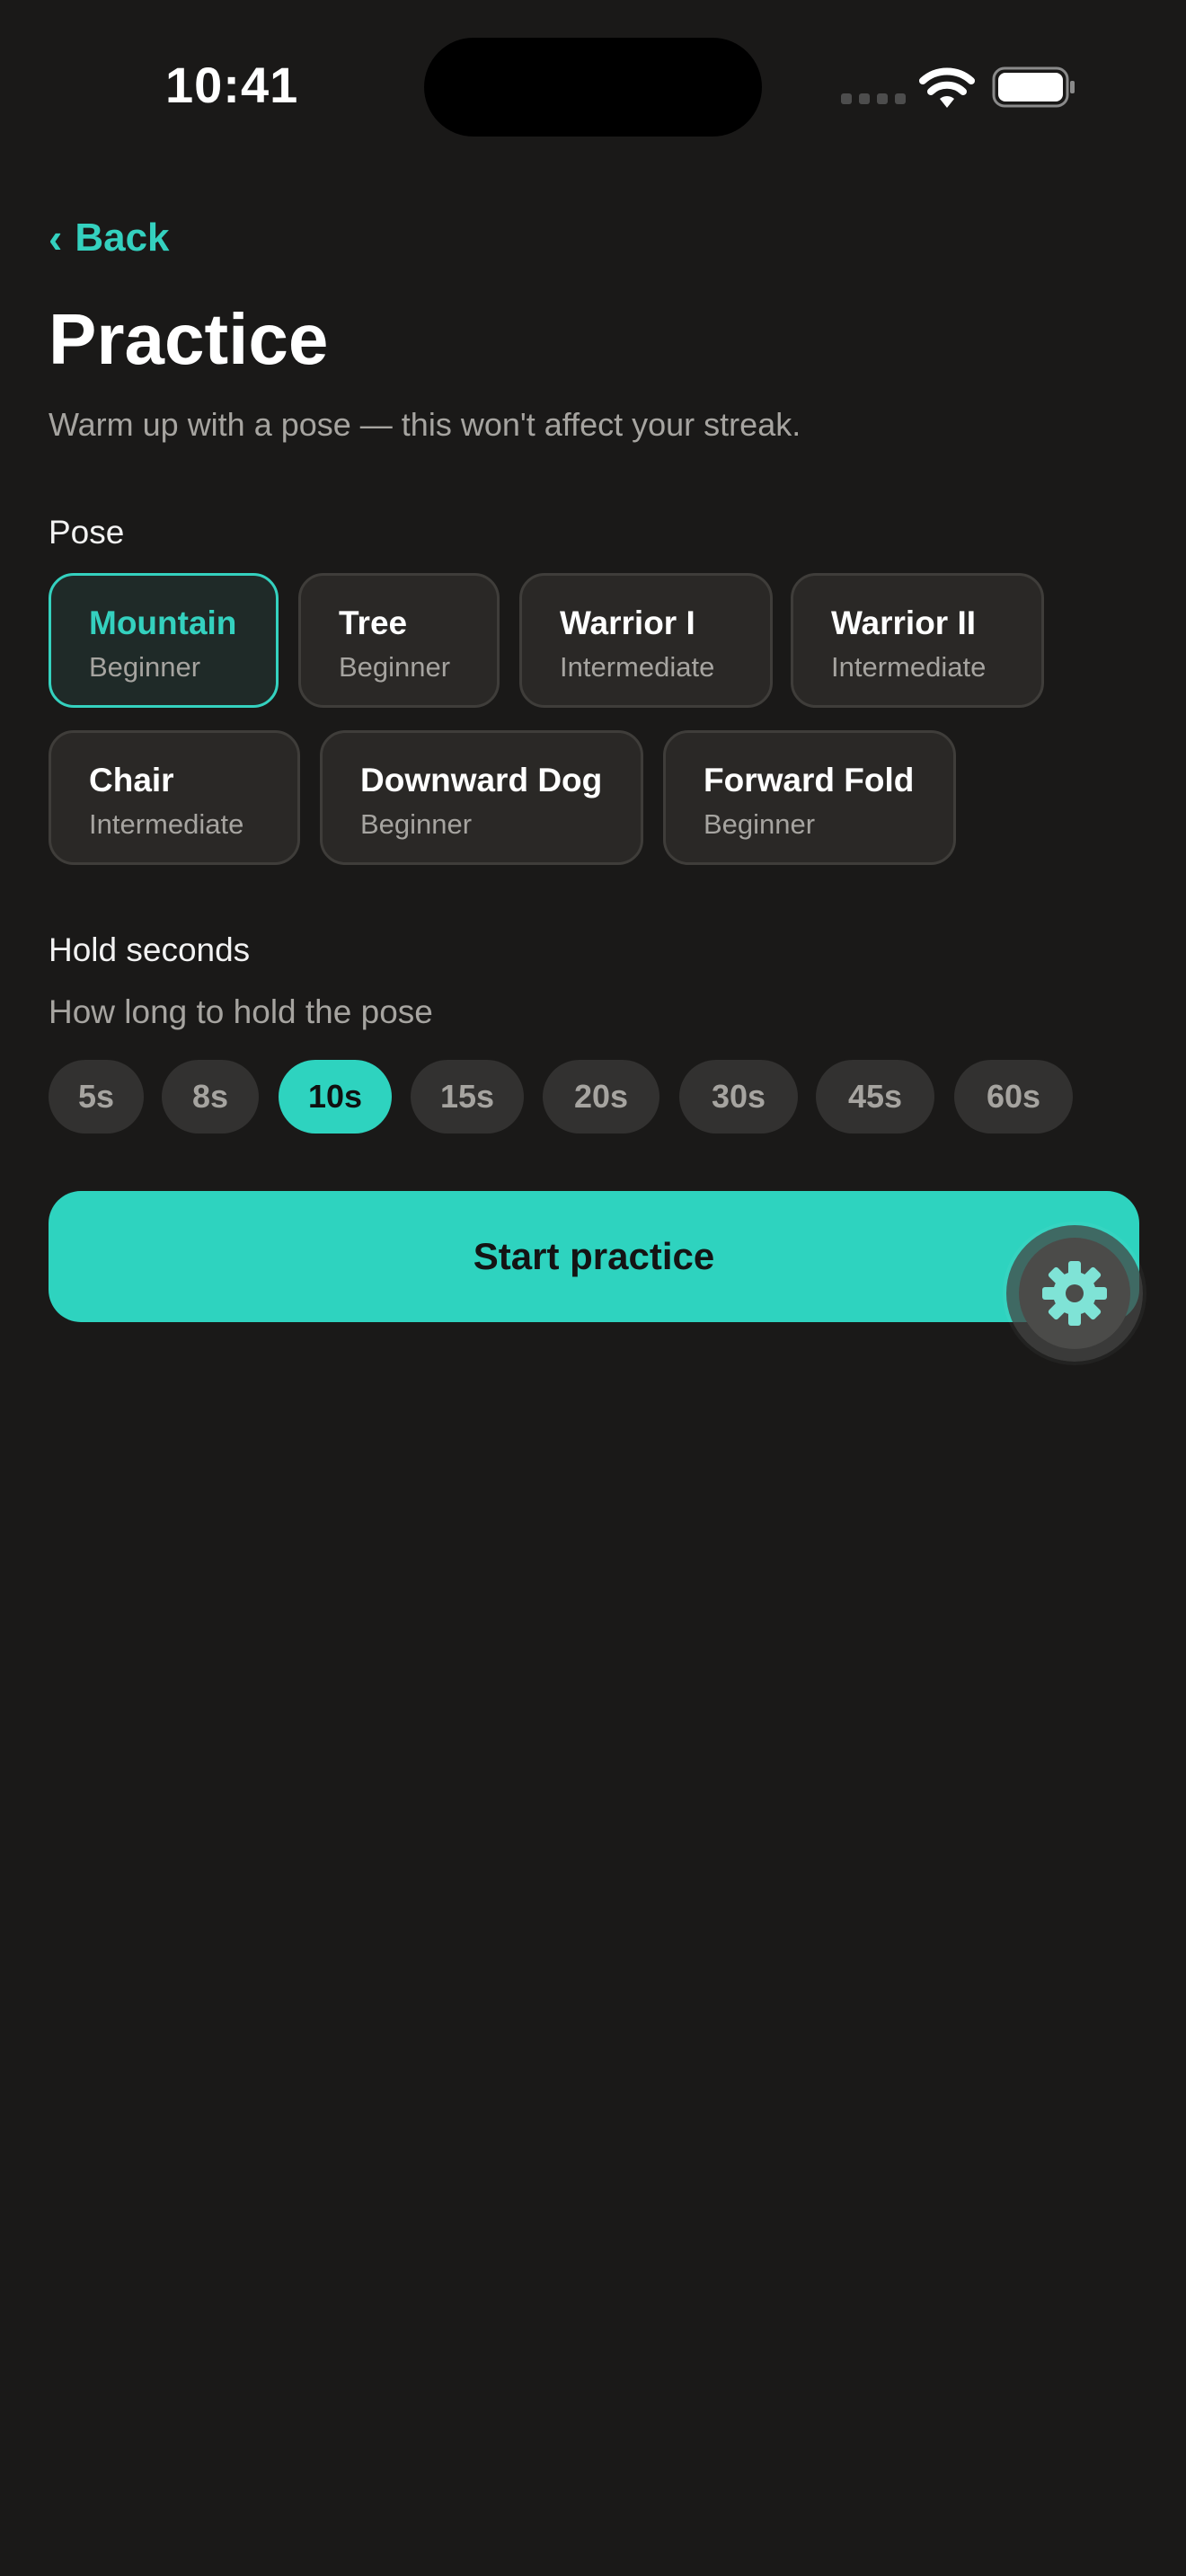 This screenshot has height=2576, width=1186. I want to click on back-label: Back, so click(122, 238).